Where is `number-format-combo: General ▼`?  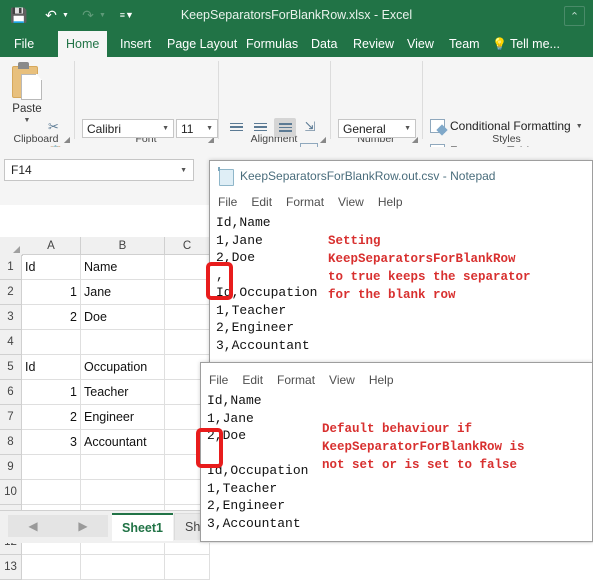
number-format-combo: General ▼ is located at coordinates (377, 128).